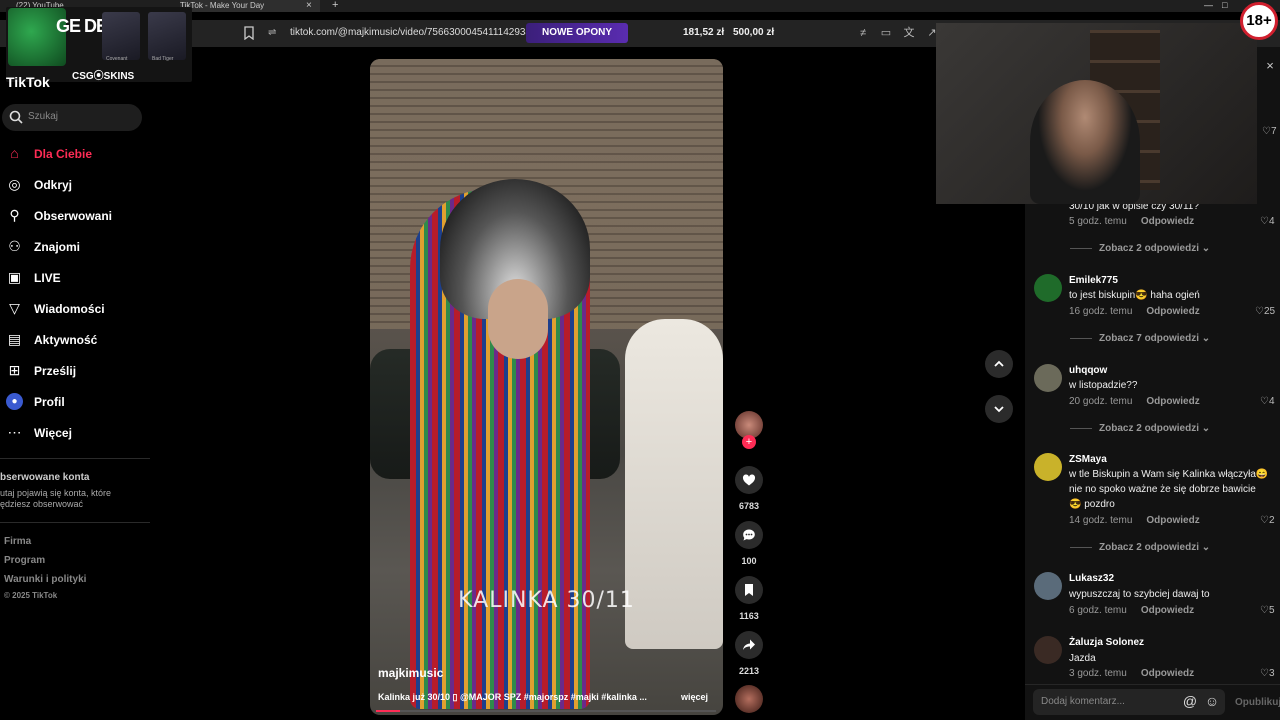 The height and width of the screenshot is (720, 1280). I want to click on comment-time: 14 godz. temu Odpowiedz, so click(1134, 520).